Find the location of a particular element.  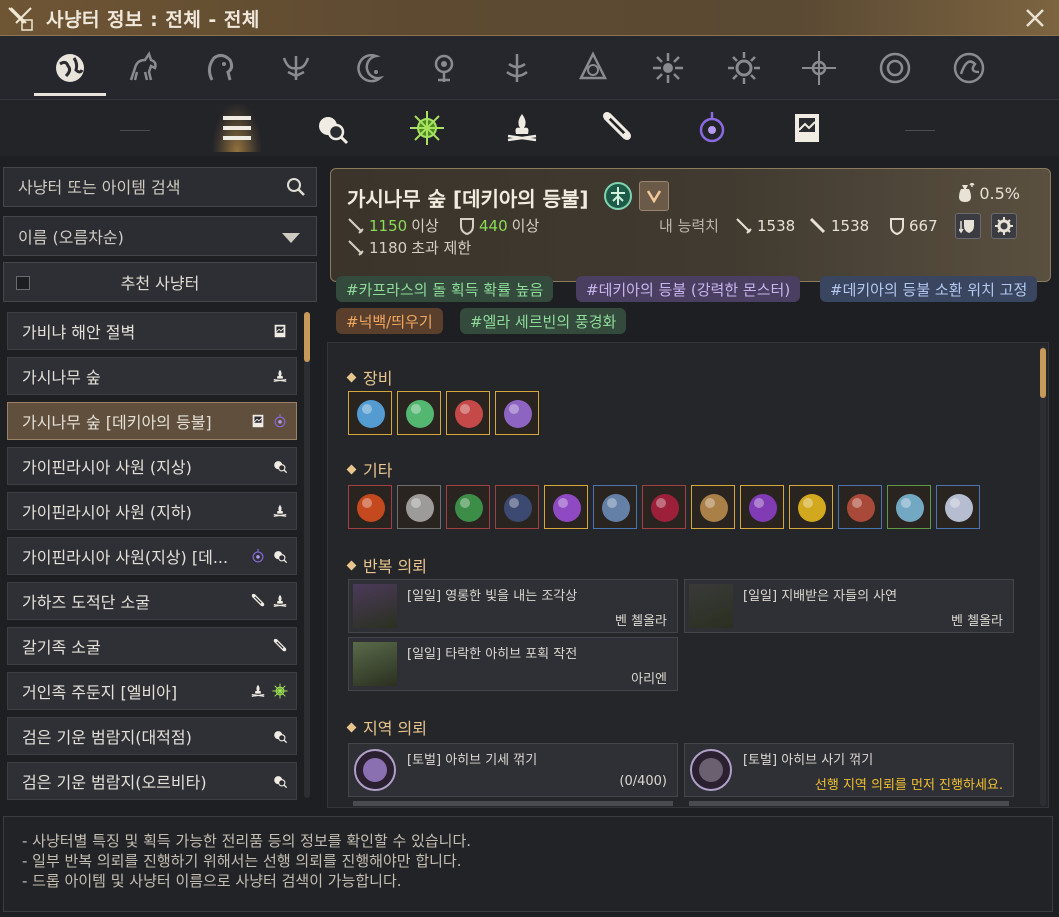

list-item: 가이핀라시아 사원 (지상) is located at coordinates (152, 466).